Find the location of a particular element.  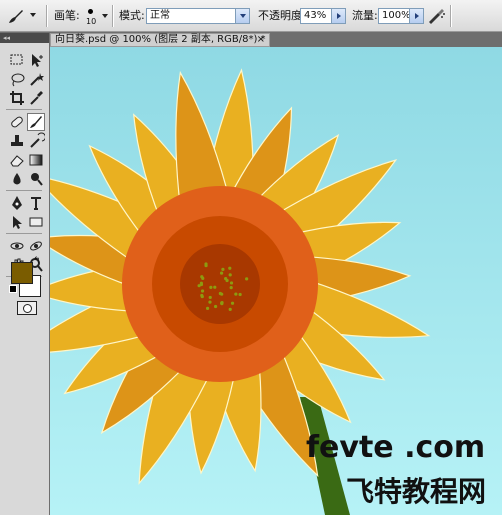

brush-tool-icon is located at coordinates (16, 16).